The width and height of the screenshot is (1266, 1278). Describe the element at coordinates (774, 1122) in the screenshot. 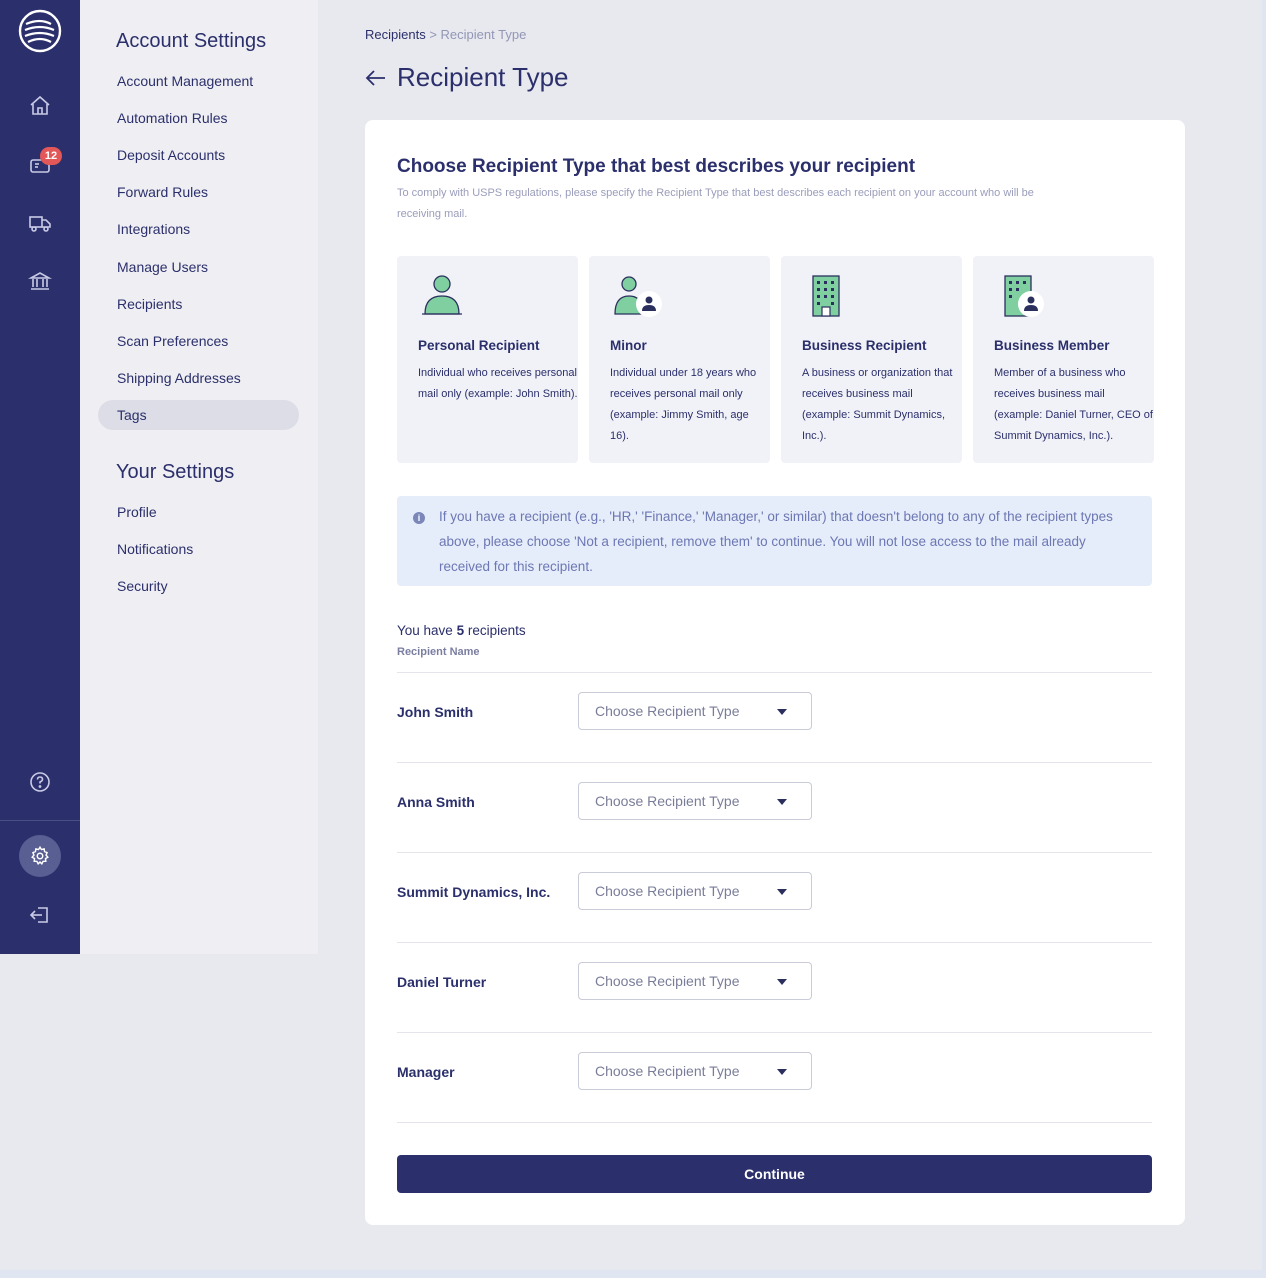

I see `list-divider` at that location.